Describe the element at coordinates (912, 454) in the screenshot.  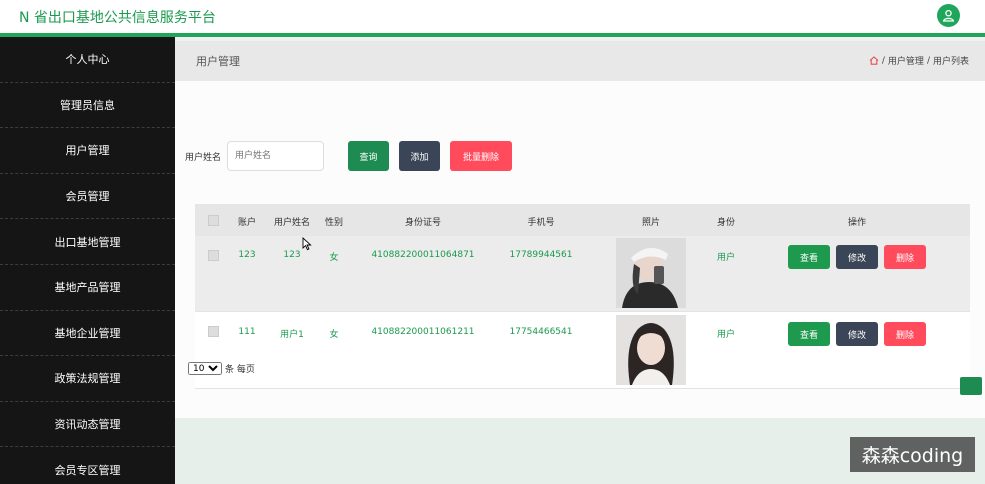
I see `watermark: 森森coding` at that location.